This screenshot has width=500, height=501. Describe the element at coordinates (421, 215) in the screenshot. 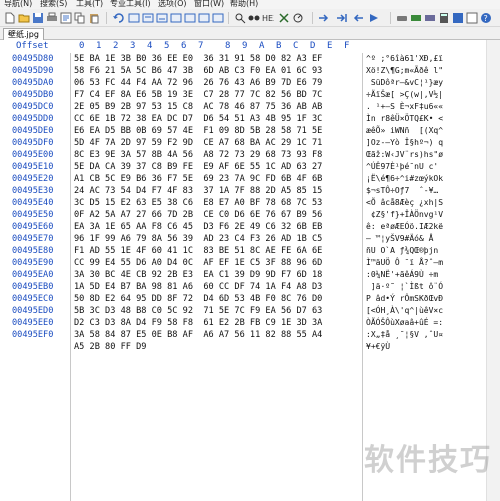

I see `row-ascii: ¢Z§'f}+ÎÀÖnvg¹V` at that location.